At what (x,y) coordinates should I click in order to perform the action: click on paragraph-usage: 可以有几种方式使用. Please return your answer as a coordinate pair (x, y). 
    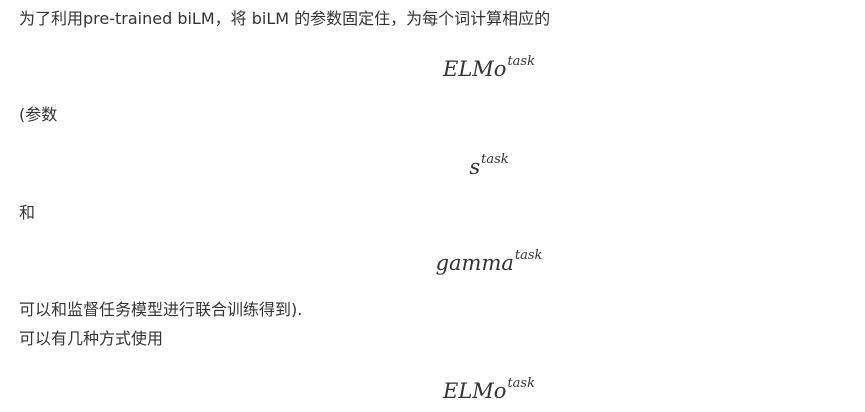
    Looking at the image, I should click on (91, 338).